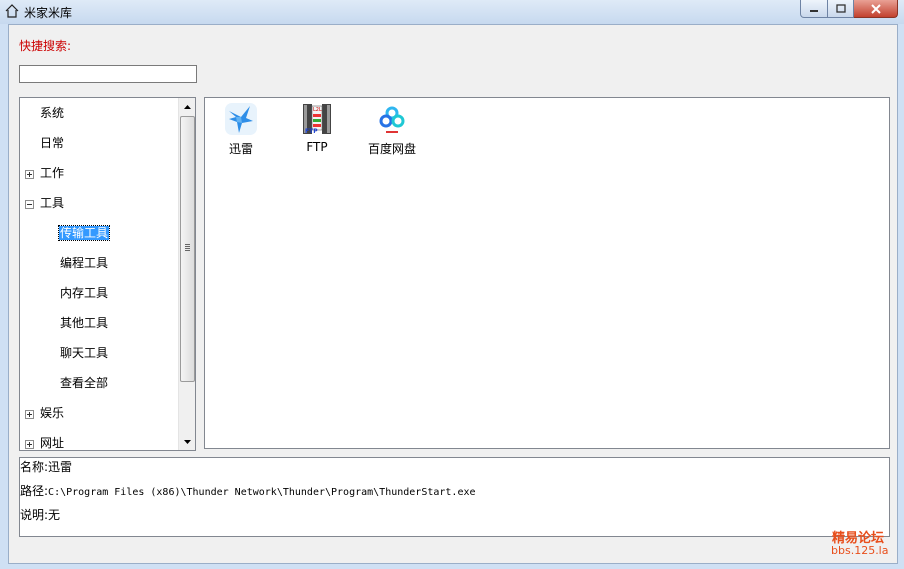 The image size is (904, 569). I want to click on scroll-up-button, so click(187, 106).